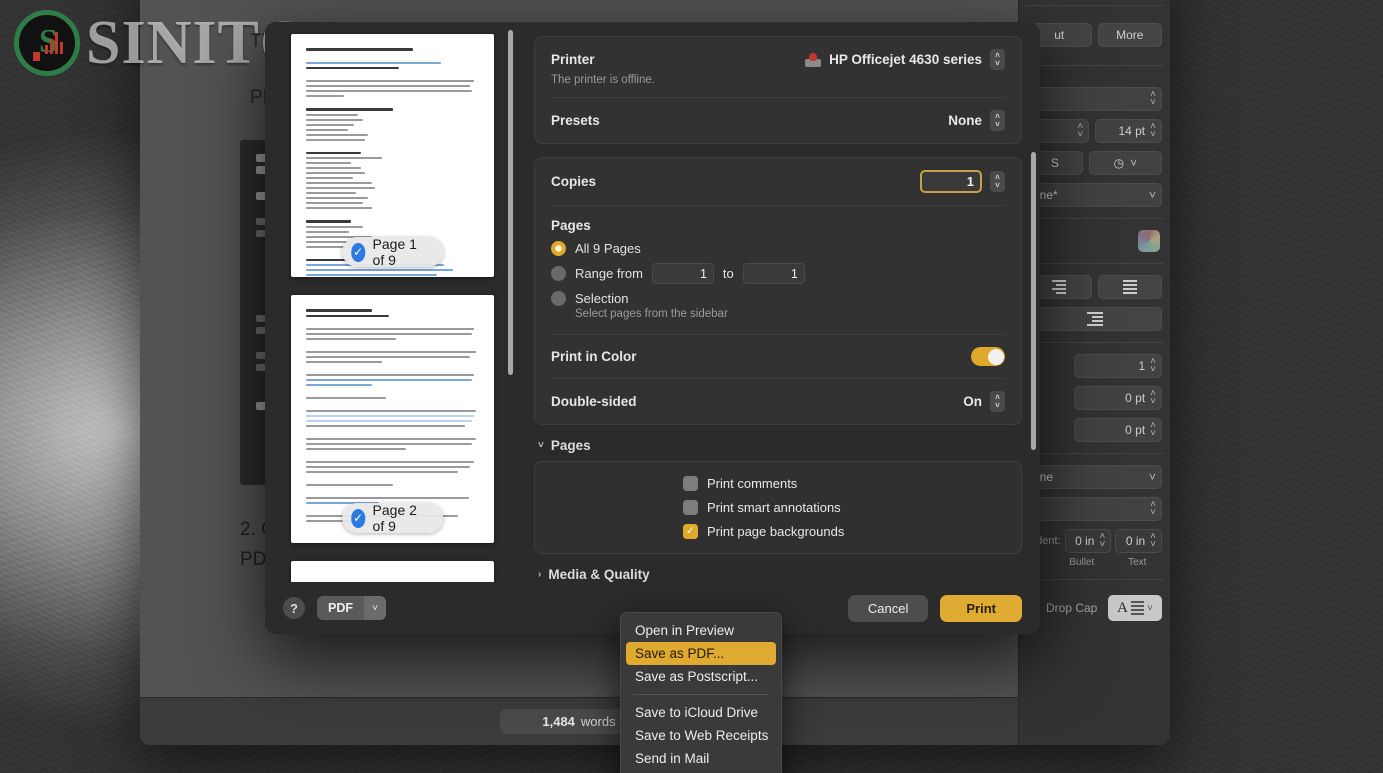  I want to click on option-print-smart-annotations: Print smart annotations, so click(852, 507).